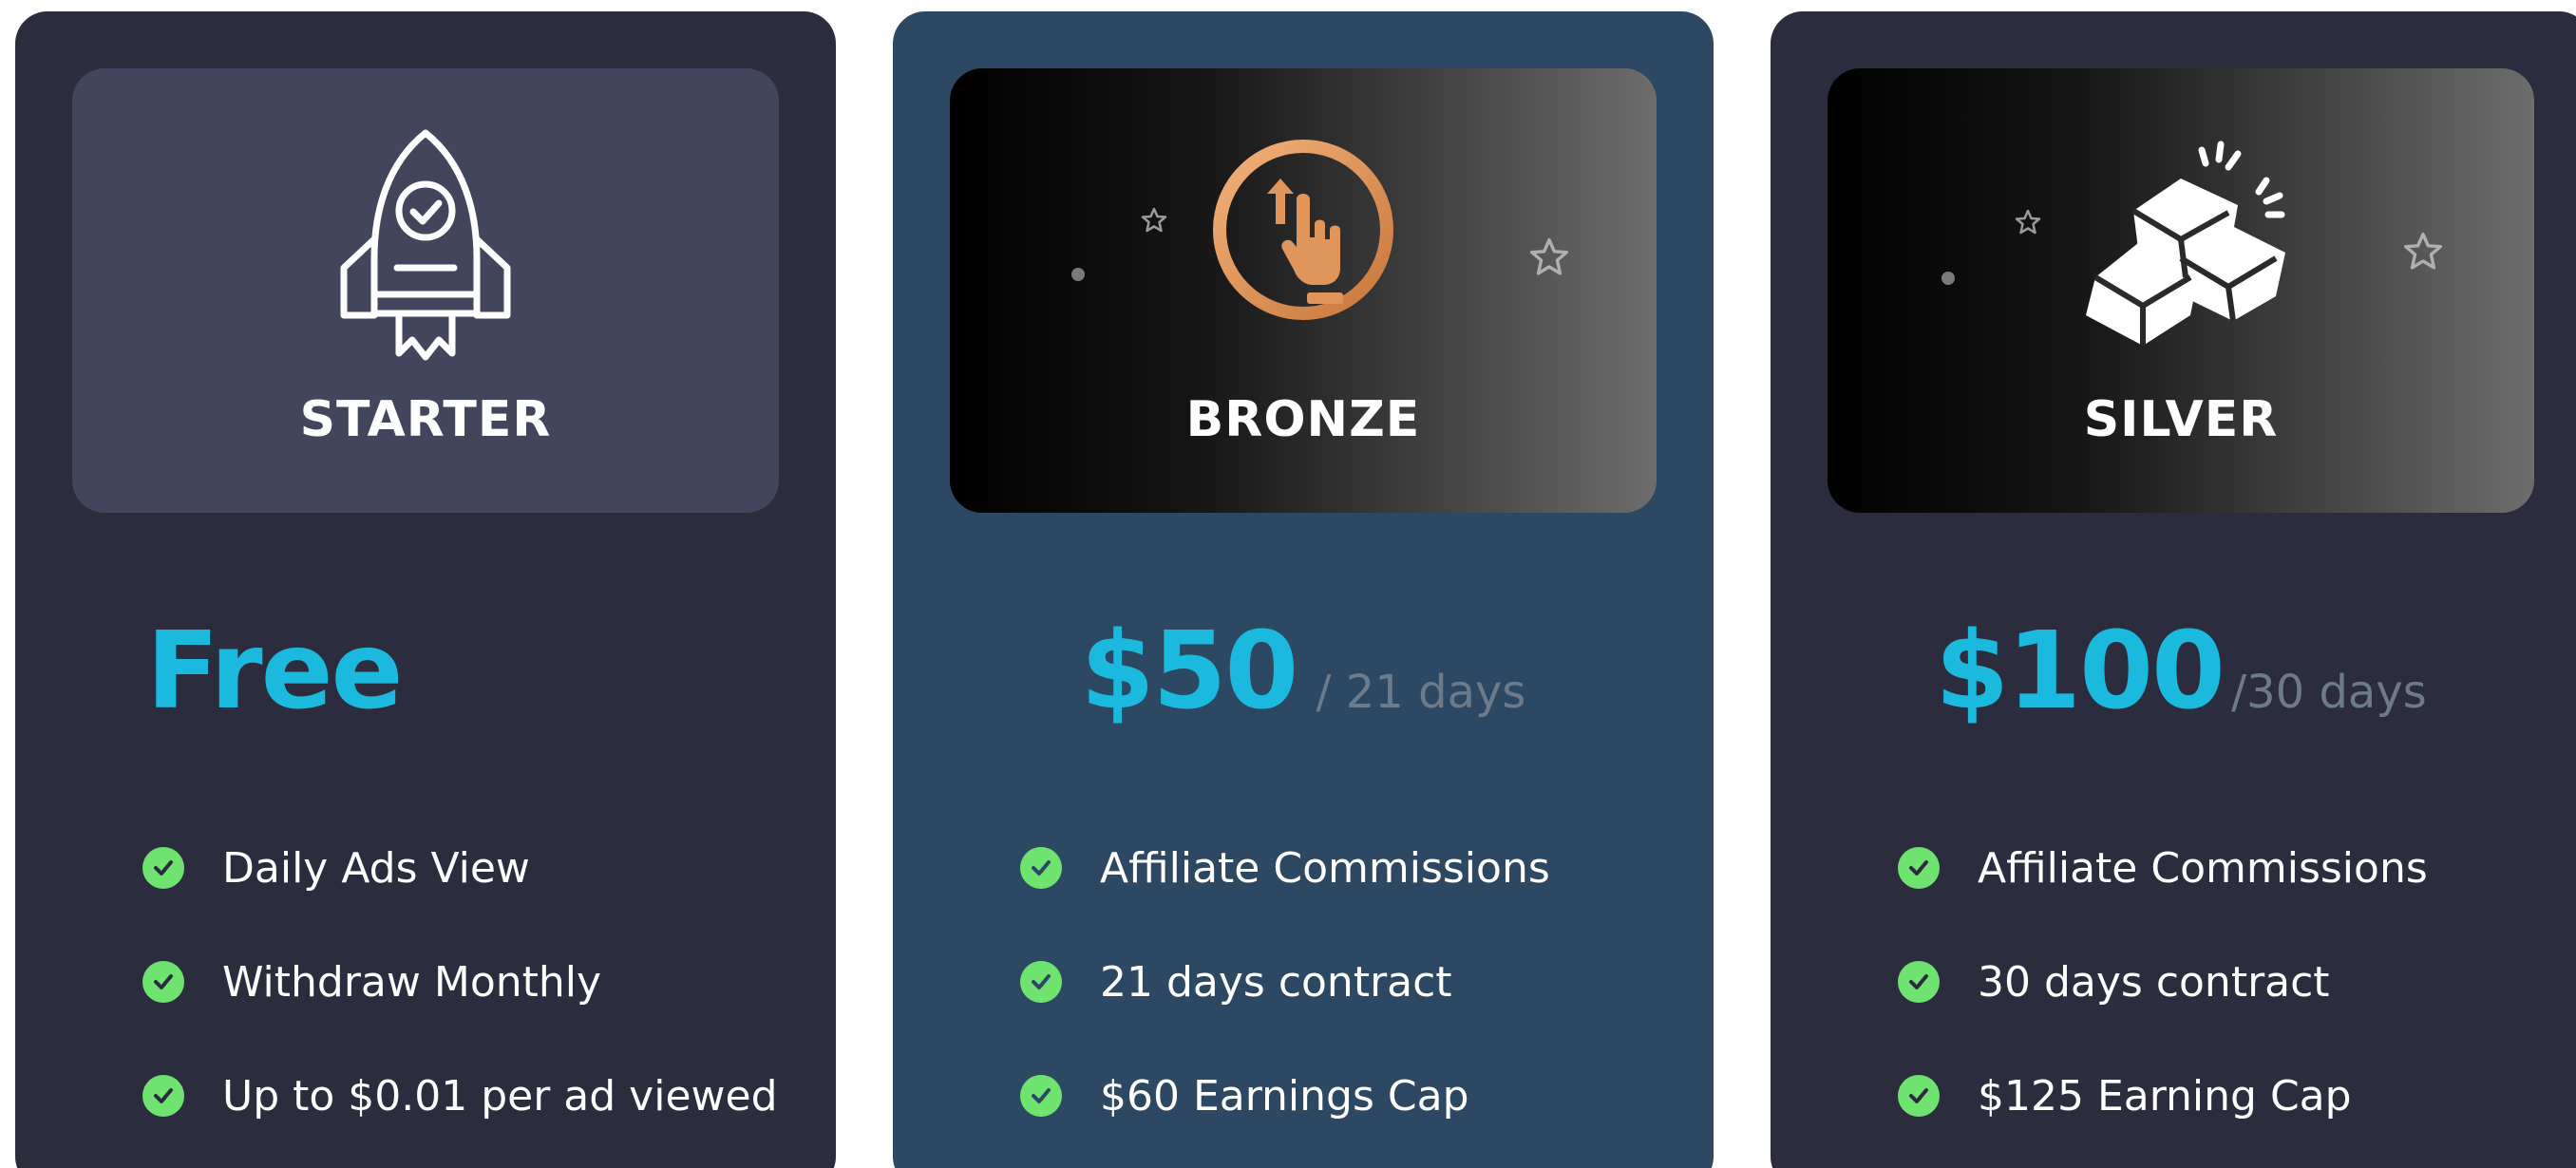 This screenshot has width=2576, height=1168. I want to click on plan-period: / 21 days, so click(1421, 692).